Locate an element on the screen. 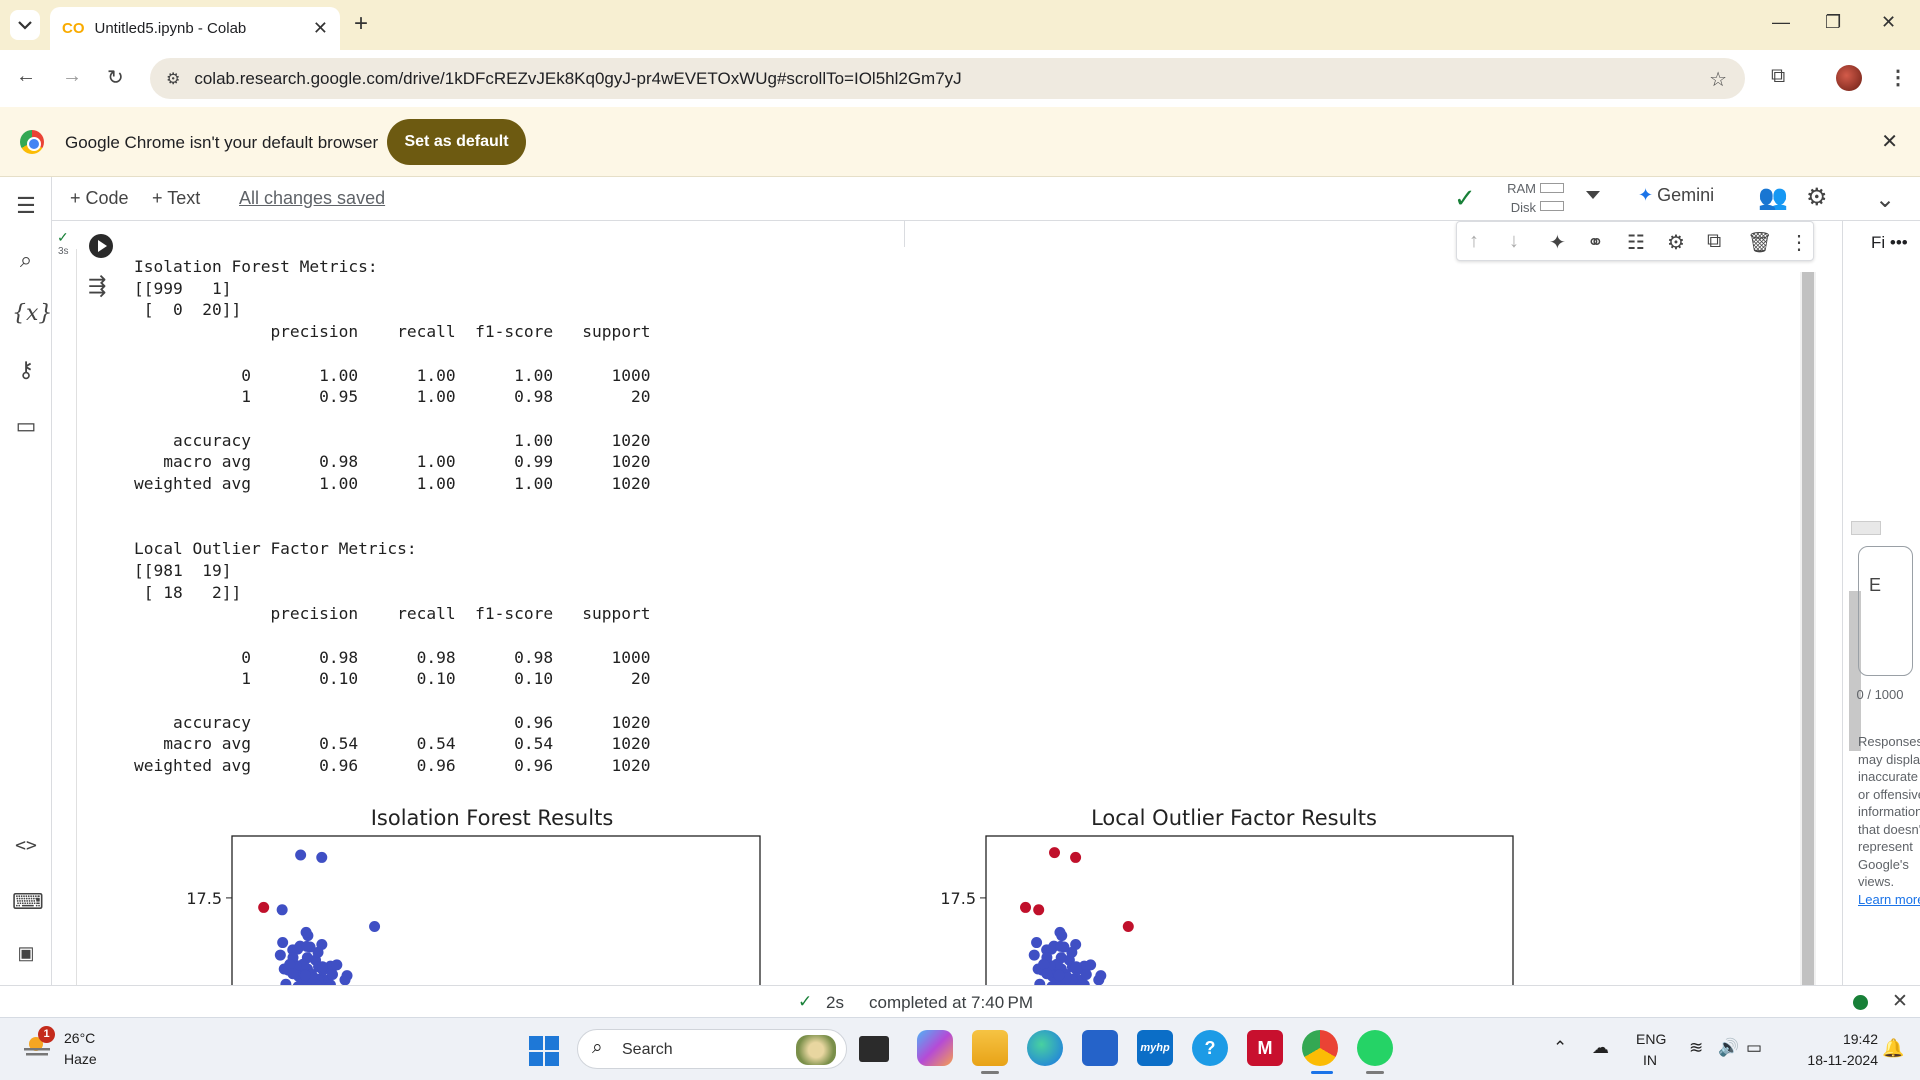 The width and height of the screenshot is (1920, 1080). learn-more-link: Learn more is located at coordinates (1889, 899).